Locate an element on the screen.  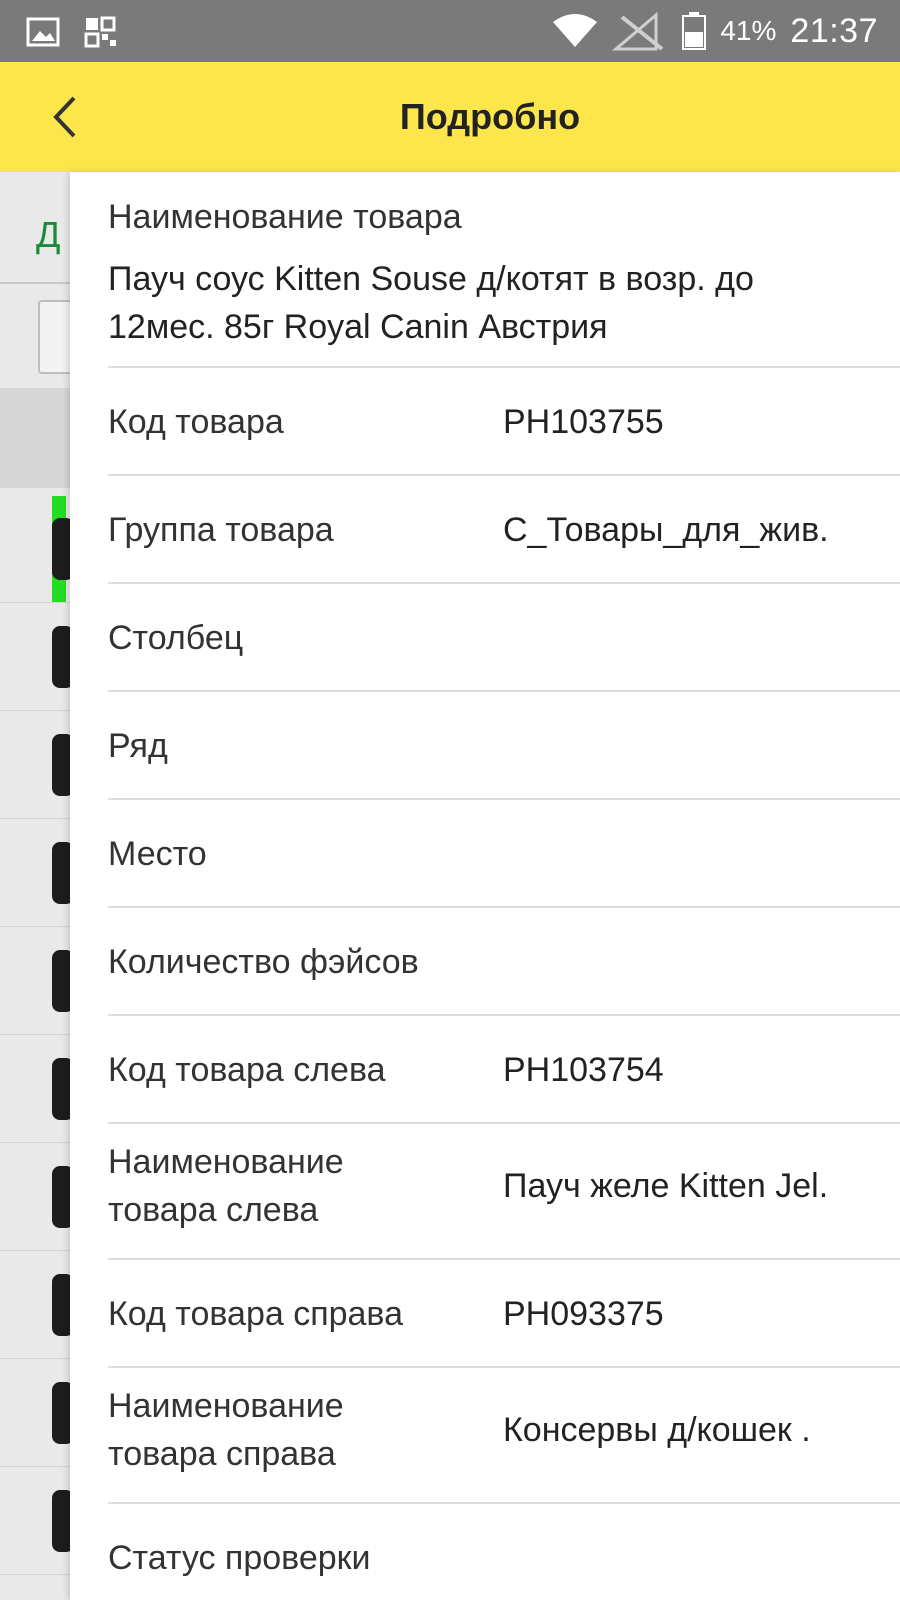
product-name-label: Наименование товара is located at coordinates (285, 217).